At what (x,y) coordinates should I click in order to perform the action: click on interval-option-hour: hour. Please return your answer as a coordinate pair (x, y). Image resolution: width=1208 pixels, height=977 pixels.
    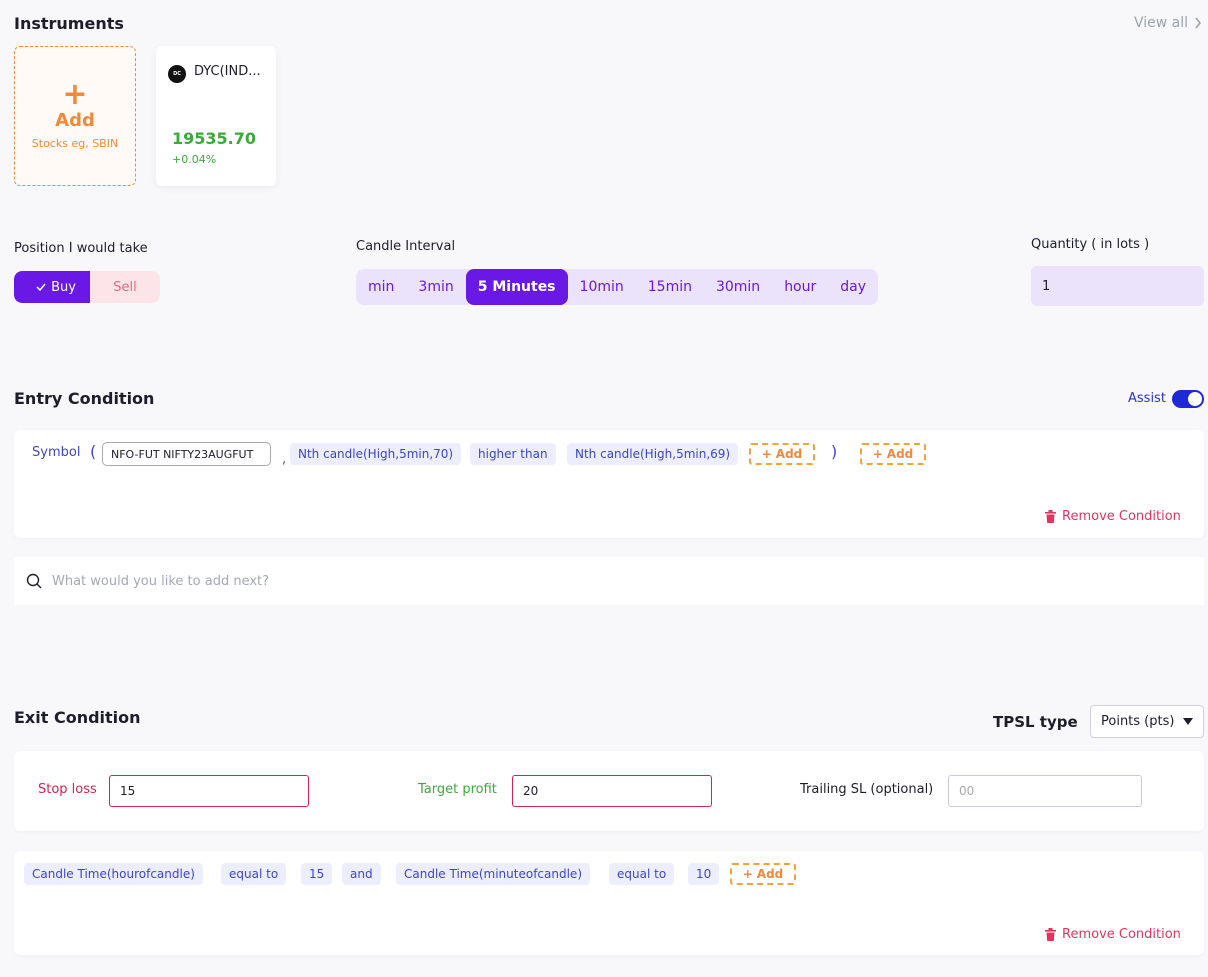
    Looking at the image, I should click on (800, 287).